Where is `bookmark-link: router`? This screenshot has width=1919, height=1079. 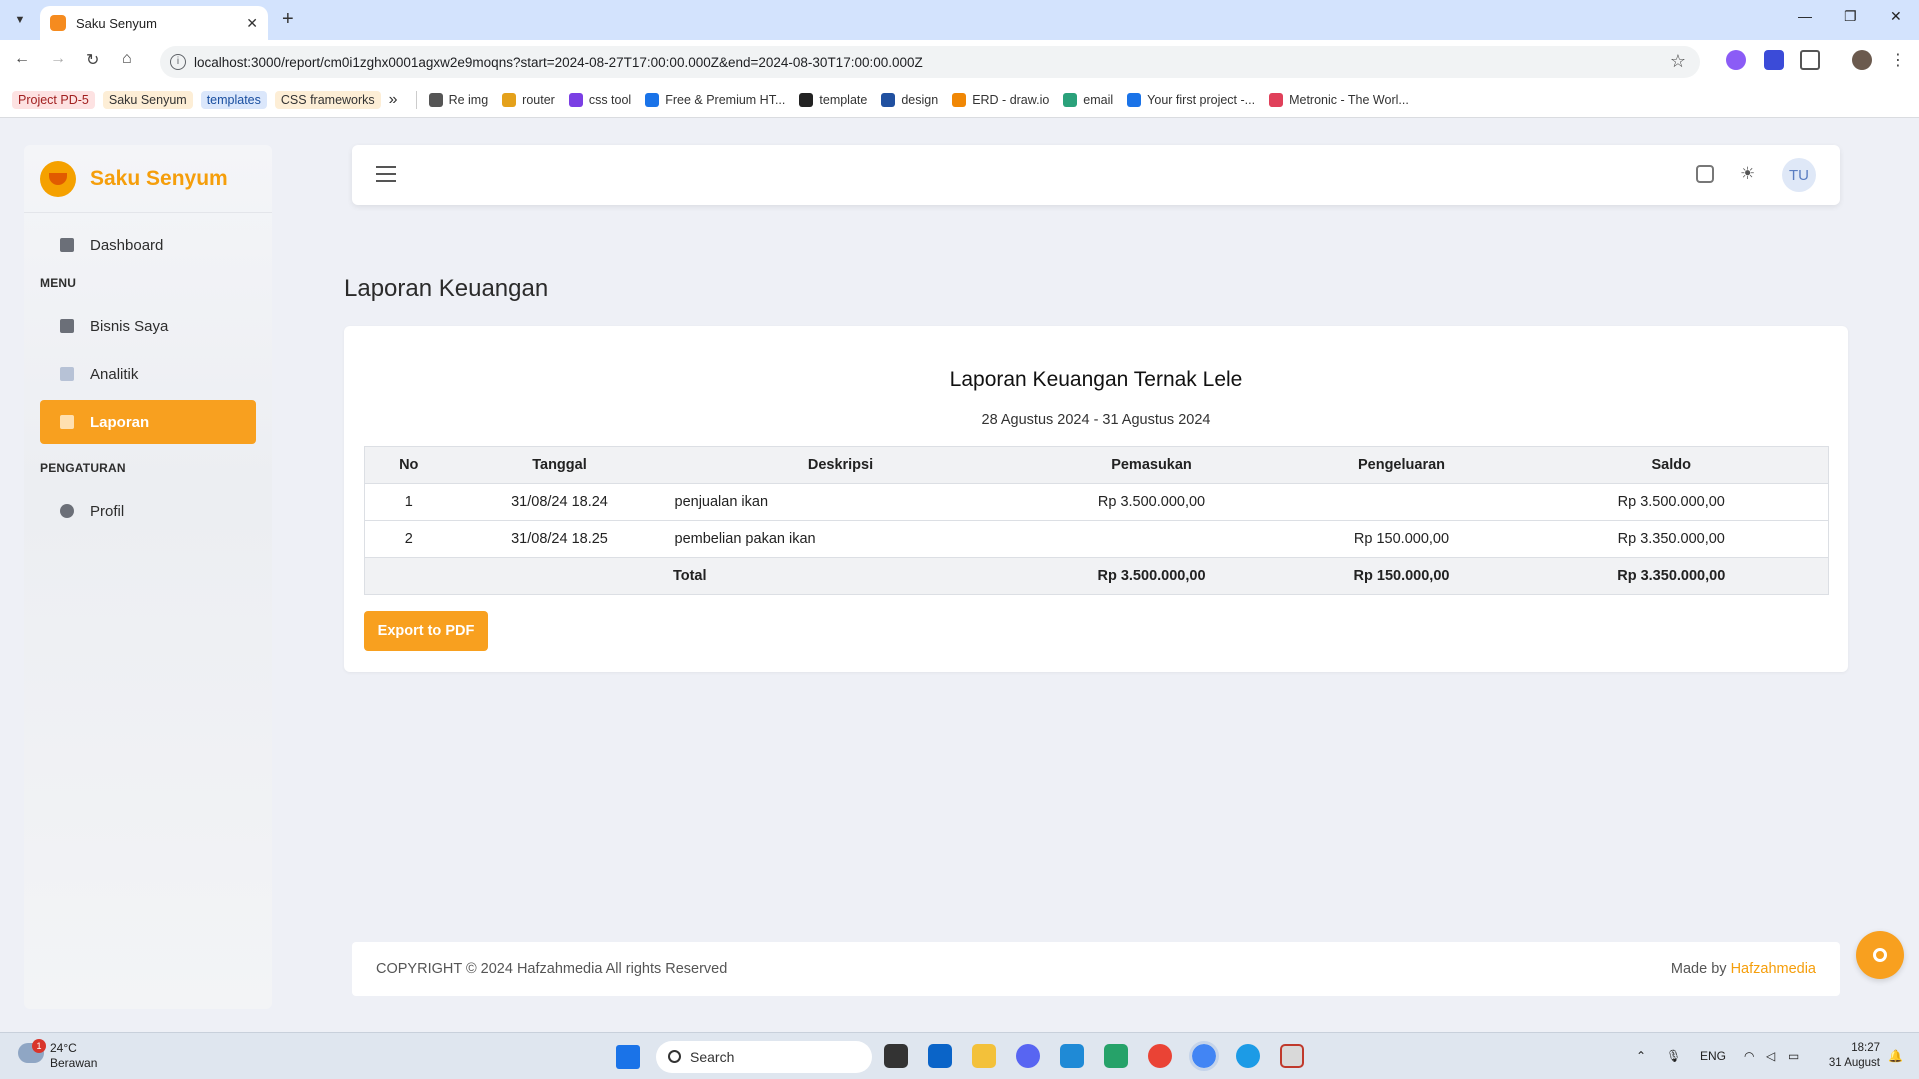 bookmark-link: router is located at coordinates (528, 99).